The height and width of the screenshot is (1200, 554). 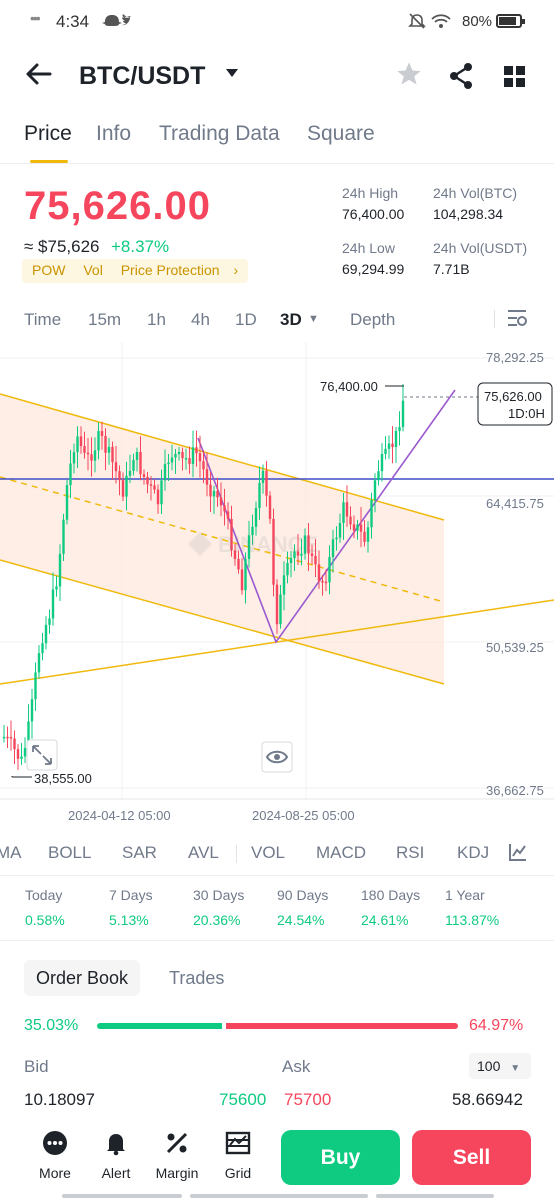 What do you see at coordinates (487, 1100) in the screenshot?
I see `ask-qty: 58.66942` at bounding box center [487, 1100].